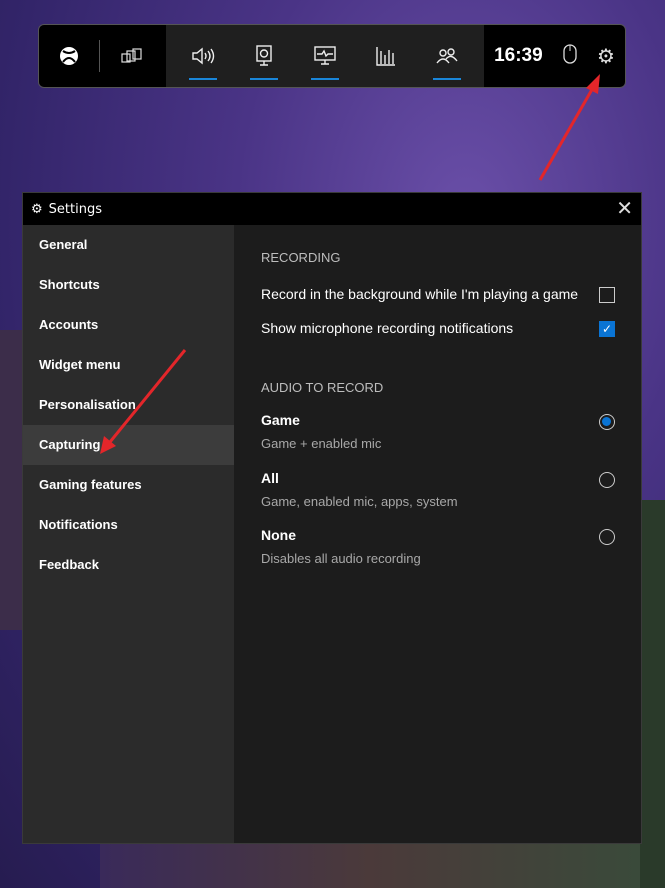 The image size is (665, 888). Describe the element at coordinates (570, 56) in the screenshot. I see `mouse-icon` at that location.